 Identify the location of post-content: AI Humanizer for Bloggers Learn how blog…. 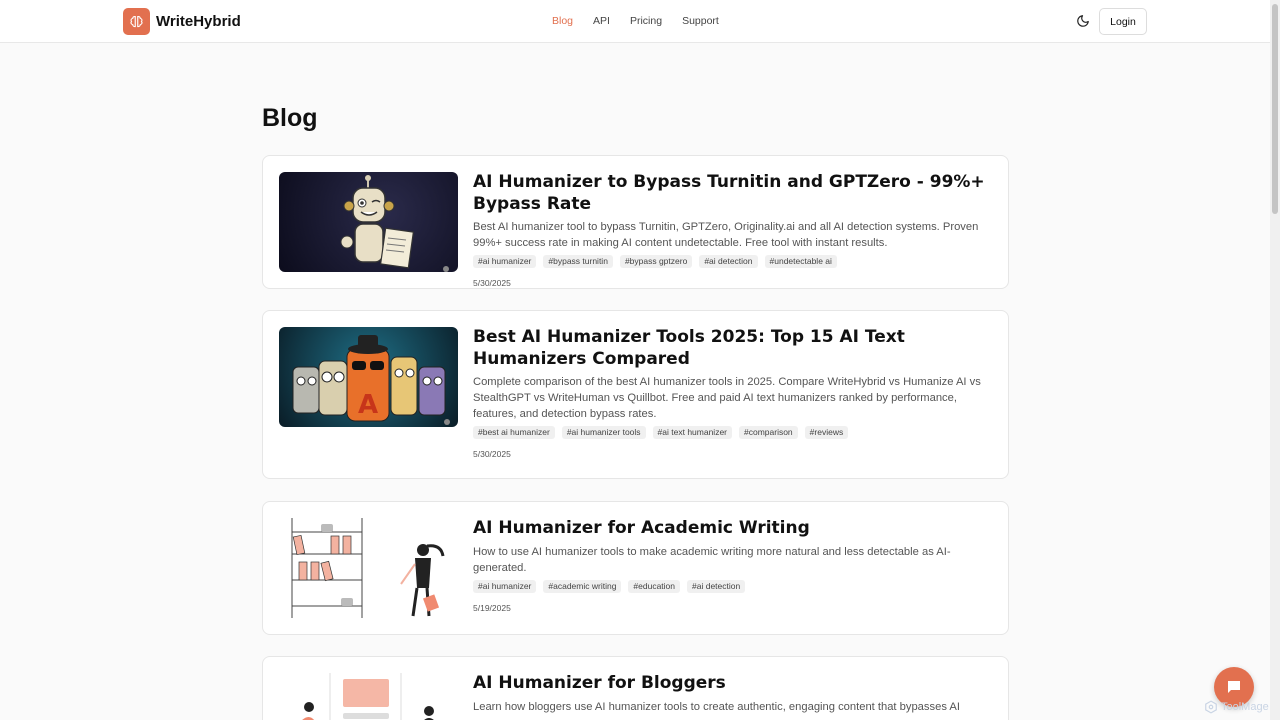
(733, 694).